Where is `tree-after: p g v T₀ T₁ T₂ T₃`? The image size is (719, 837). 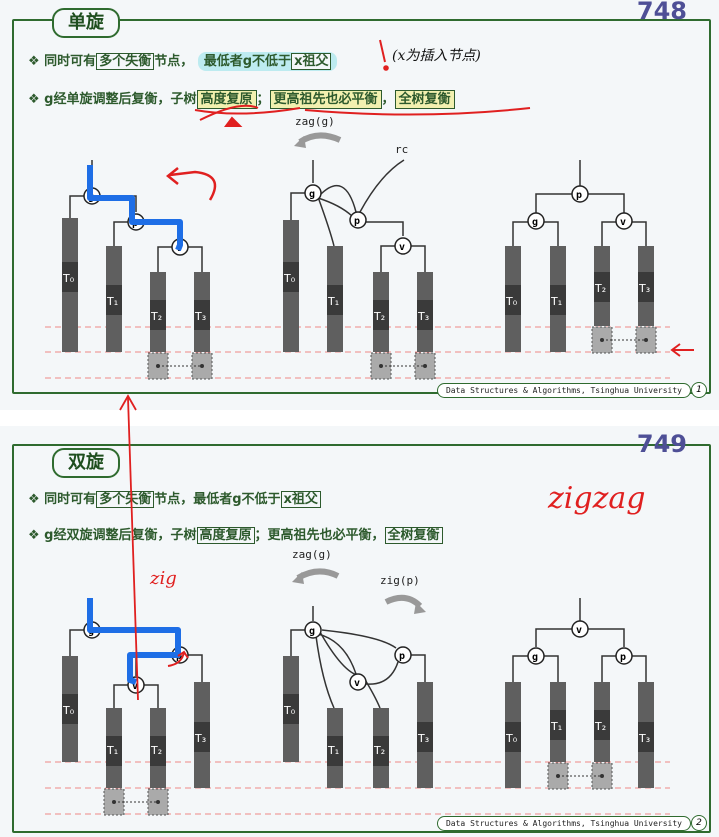 tree-after: p g v T₀ T₁ T₂ T₃ is located at coordinates (581, 257).